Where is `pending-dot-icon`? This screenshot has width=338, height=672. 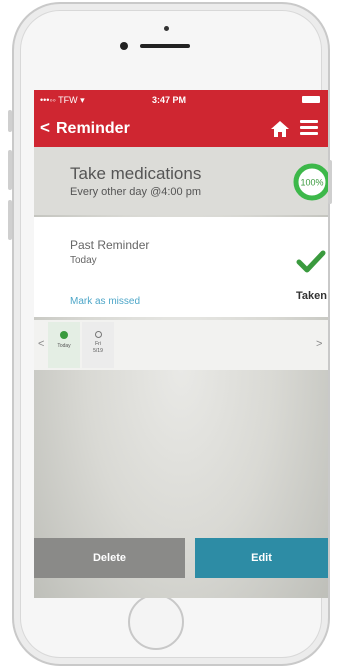 pending-dot-icon is located at coordinates (98, 334).